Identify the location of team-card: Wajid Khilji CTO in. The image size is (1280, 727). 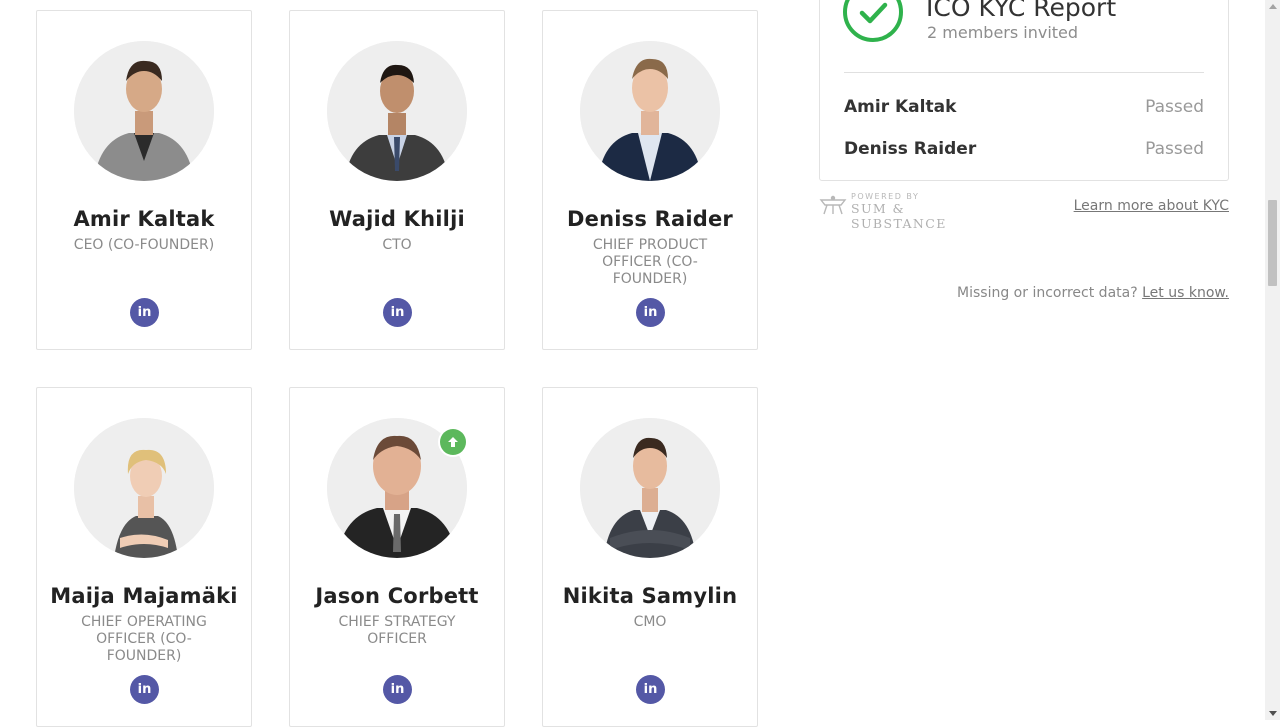
(397, 180).